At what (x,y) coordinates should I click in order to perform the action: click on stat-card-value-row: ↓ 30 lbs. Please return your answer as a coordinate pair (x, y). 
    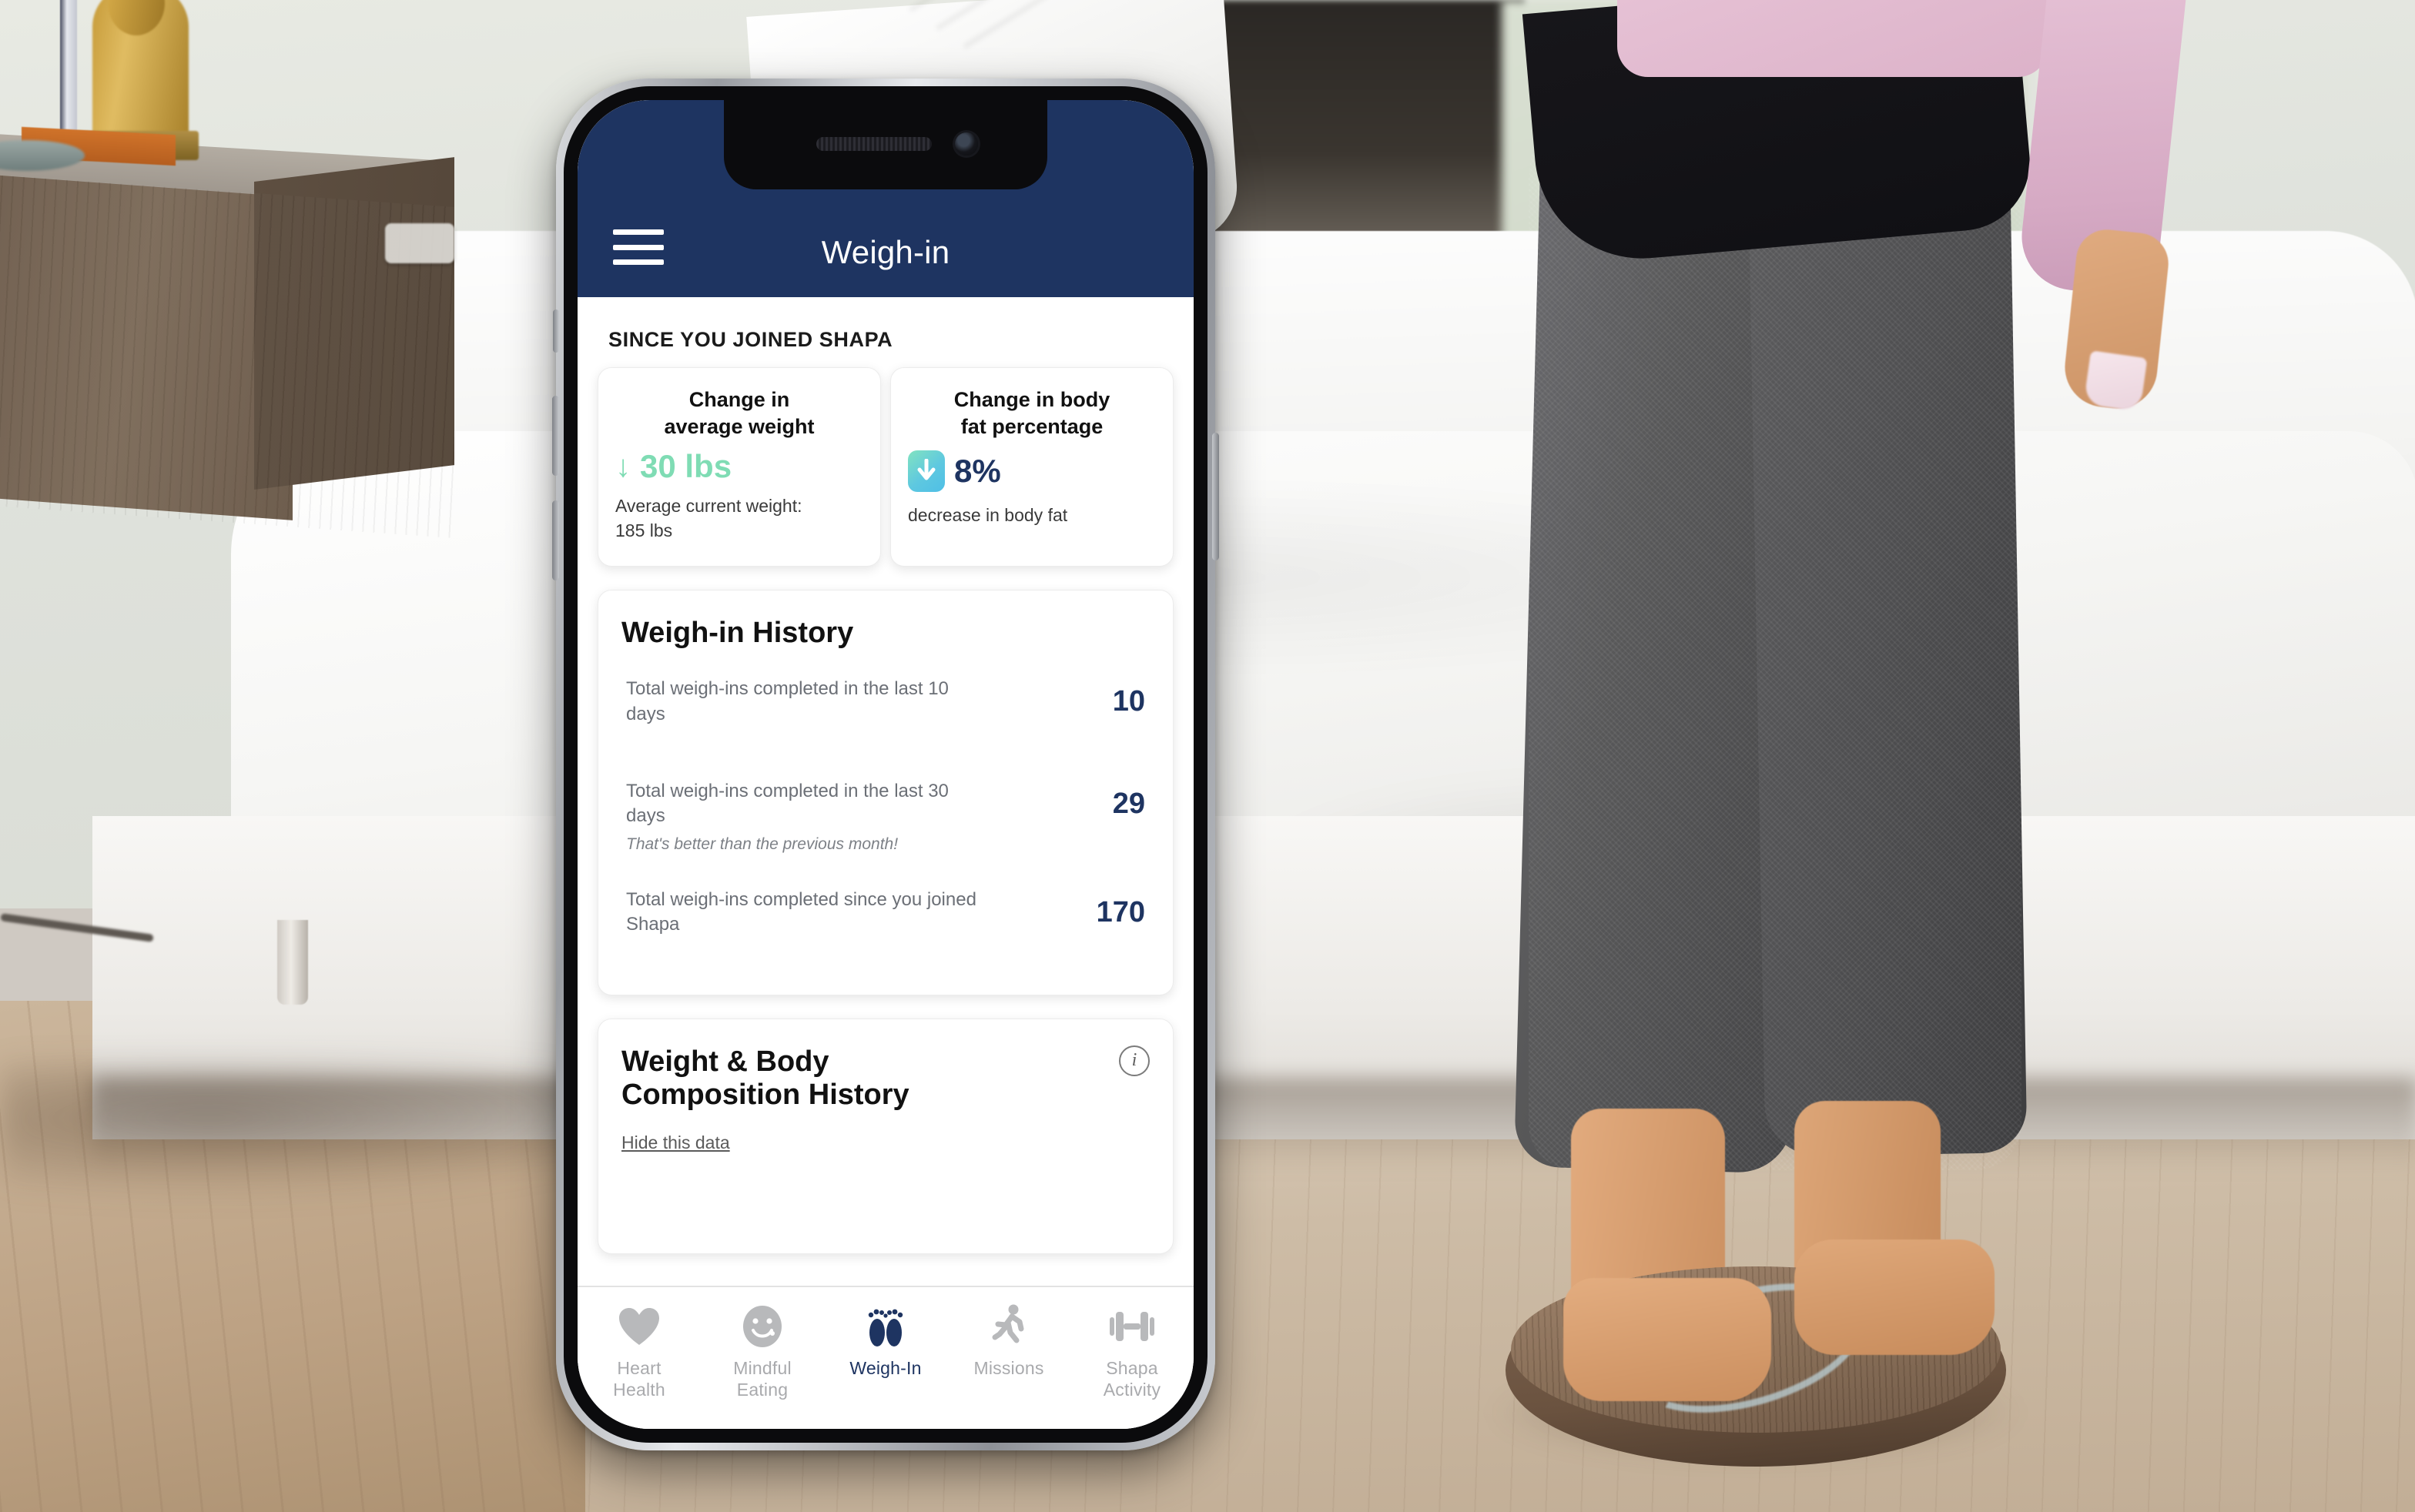
    Looking at the image, I should click on (739, 466).